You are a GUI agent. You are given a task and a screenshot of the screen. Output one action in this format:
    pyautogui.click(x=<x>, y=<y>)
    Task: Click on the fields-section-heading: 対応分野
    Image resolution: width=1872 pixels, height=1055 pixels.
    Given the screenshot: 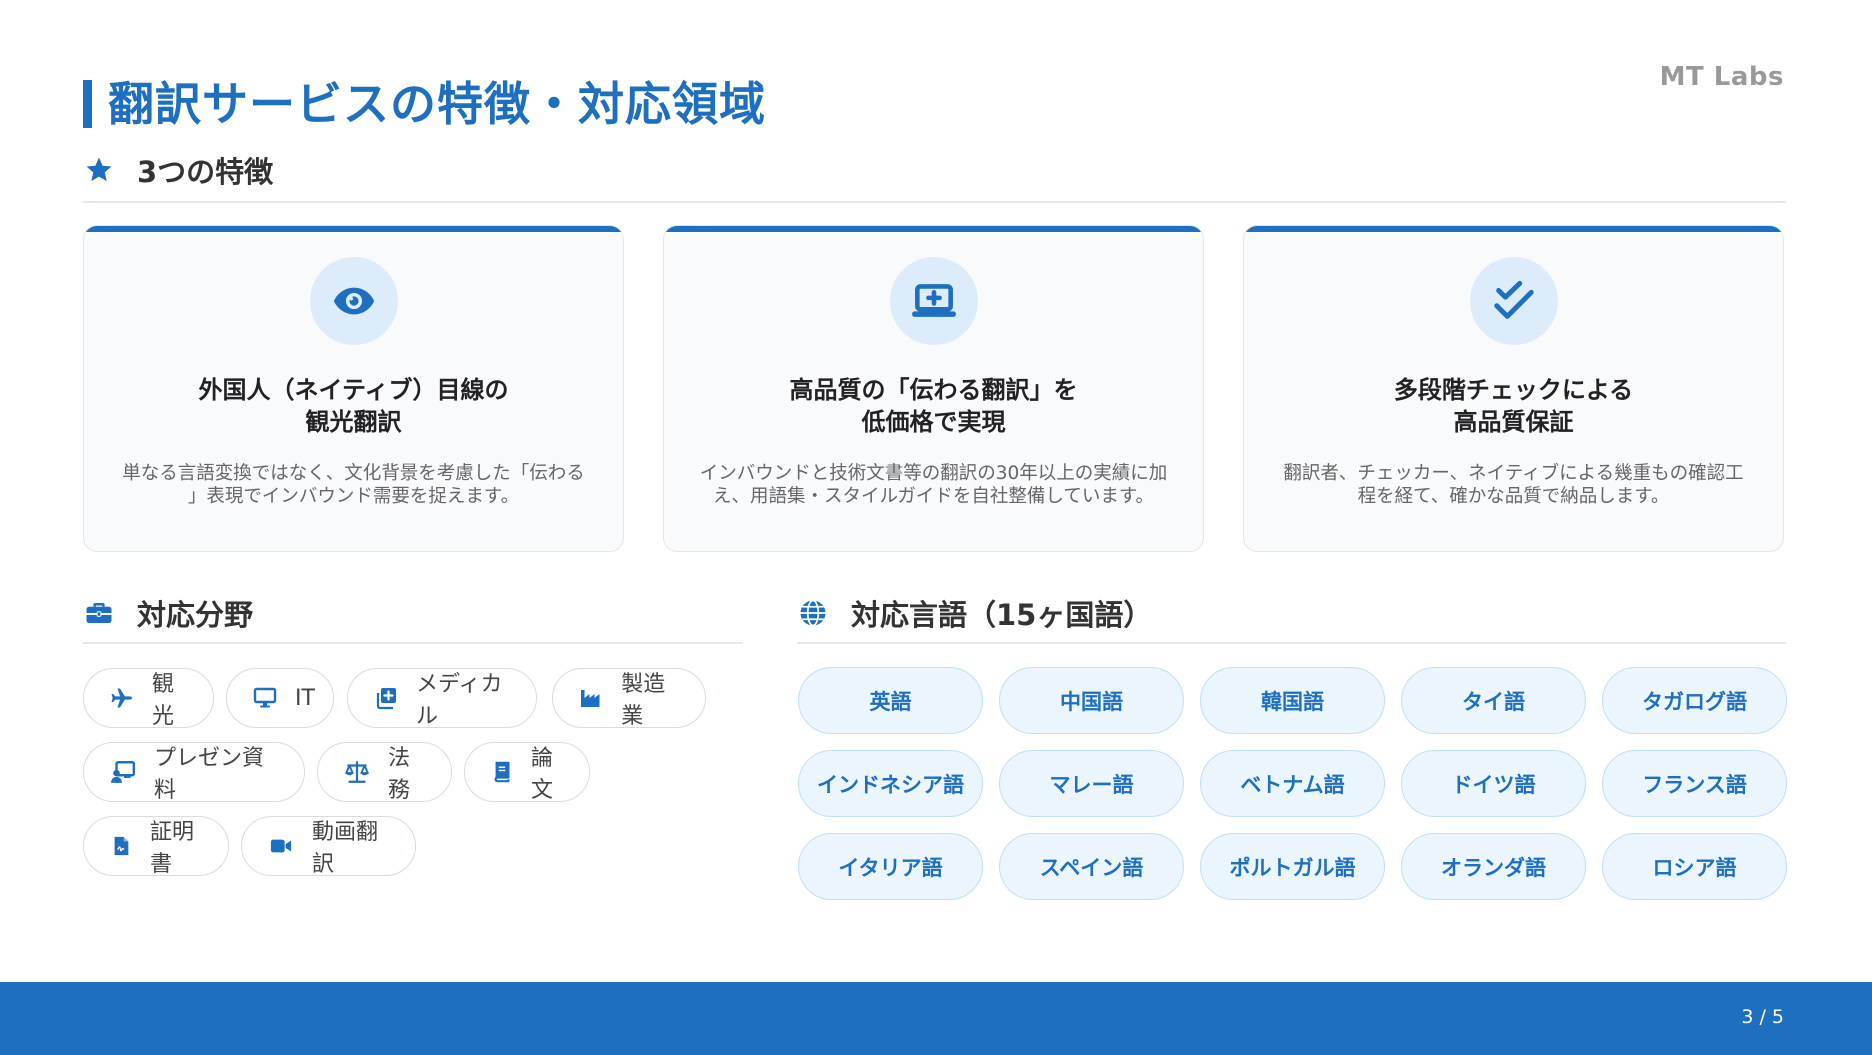 What is the action you would take?
    pyautogui.click(x=168, y=613)
    